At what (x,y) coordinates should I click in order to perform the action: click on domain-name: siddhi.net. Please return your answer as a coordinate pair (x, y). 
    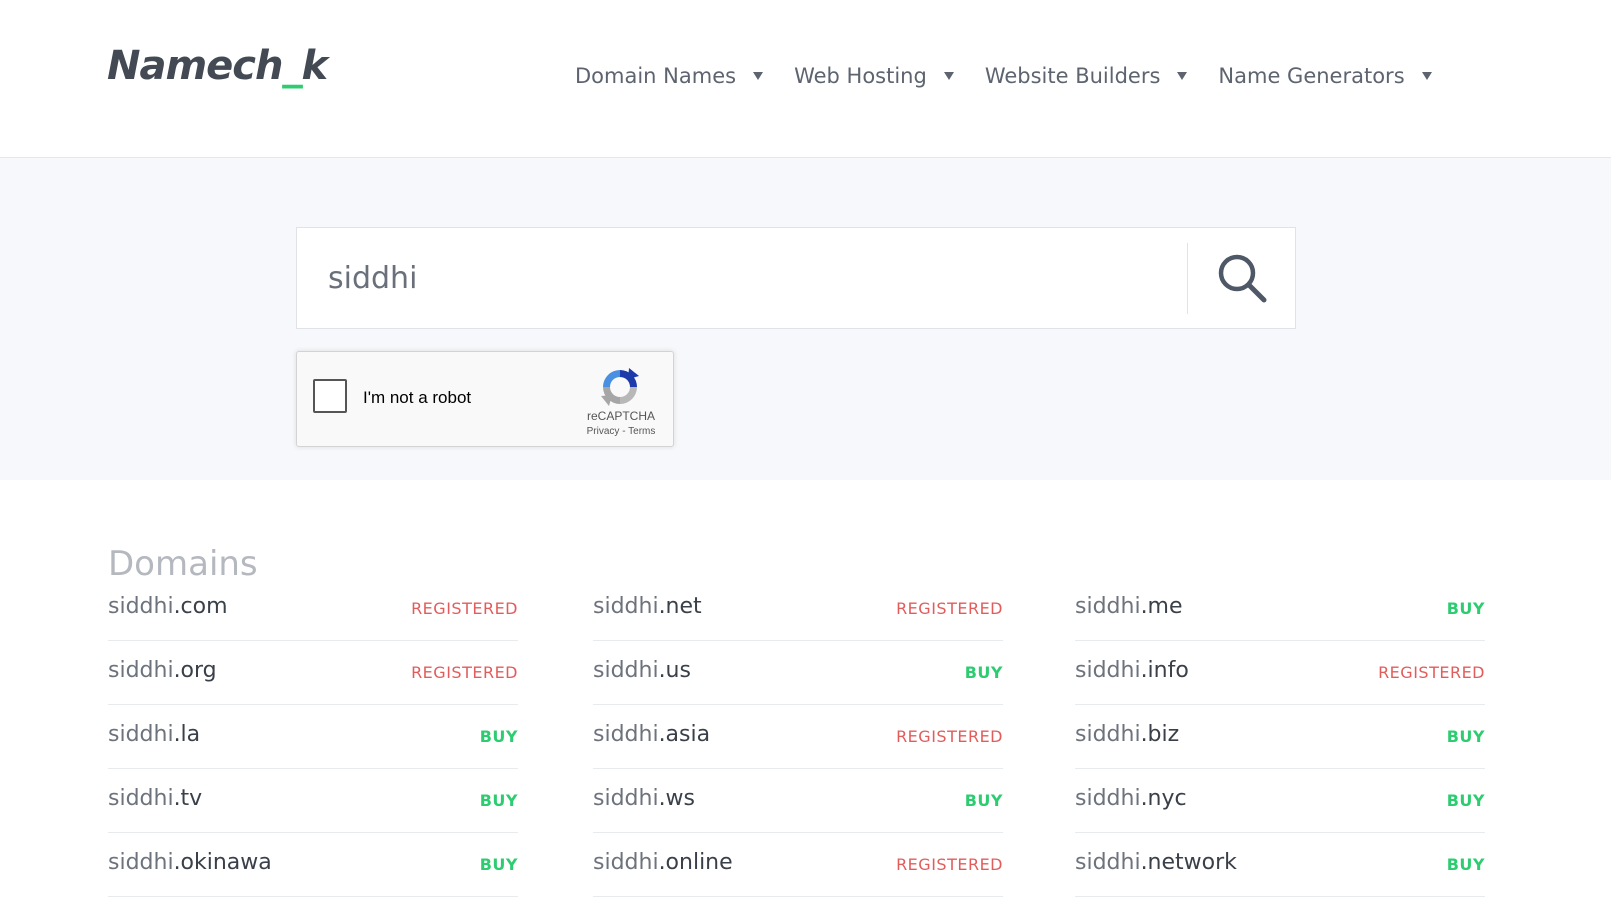
    Looking at the image, I should click on (647, 606).